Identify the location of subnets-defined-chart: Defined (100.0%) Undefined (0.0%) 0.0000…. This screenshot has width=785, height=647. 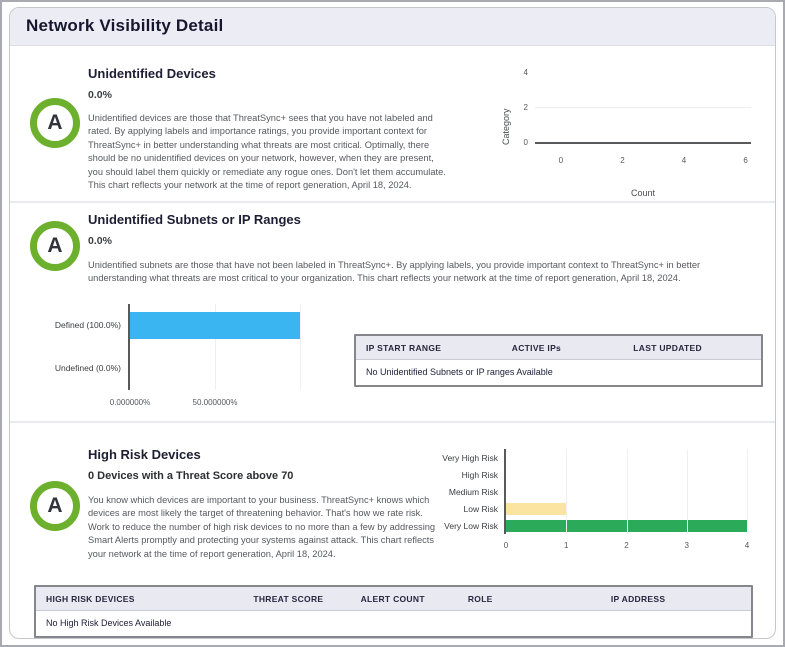
(181, 356).